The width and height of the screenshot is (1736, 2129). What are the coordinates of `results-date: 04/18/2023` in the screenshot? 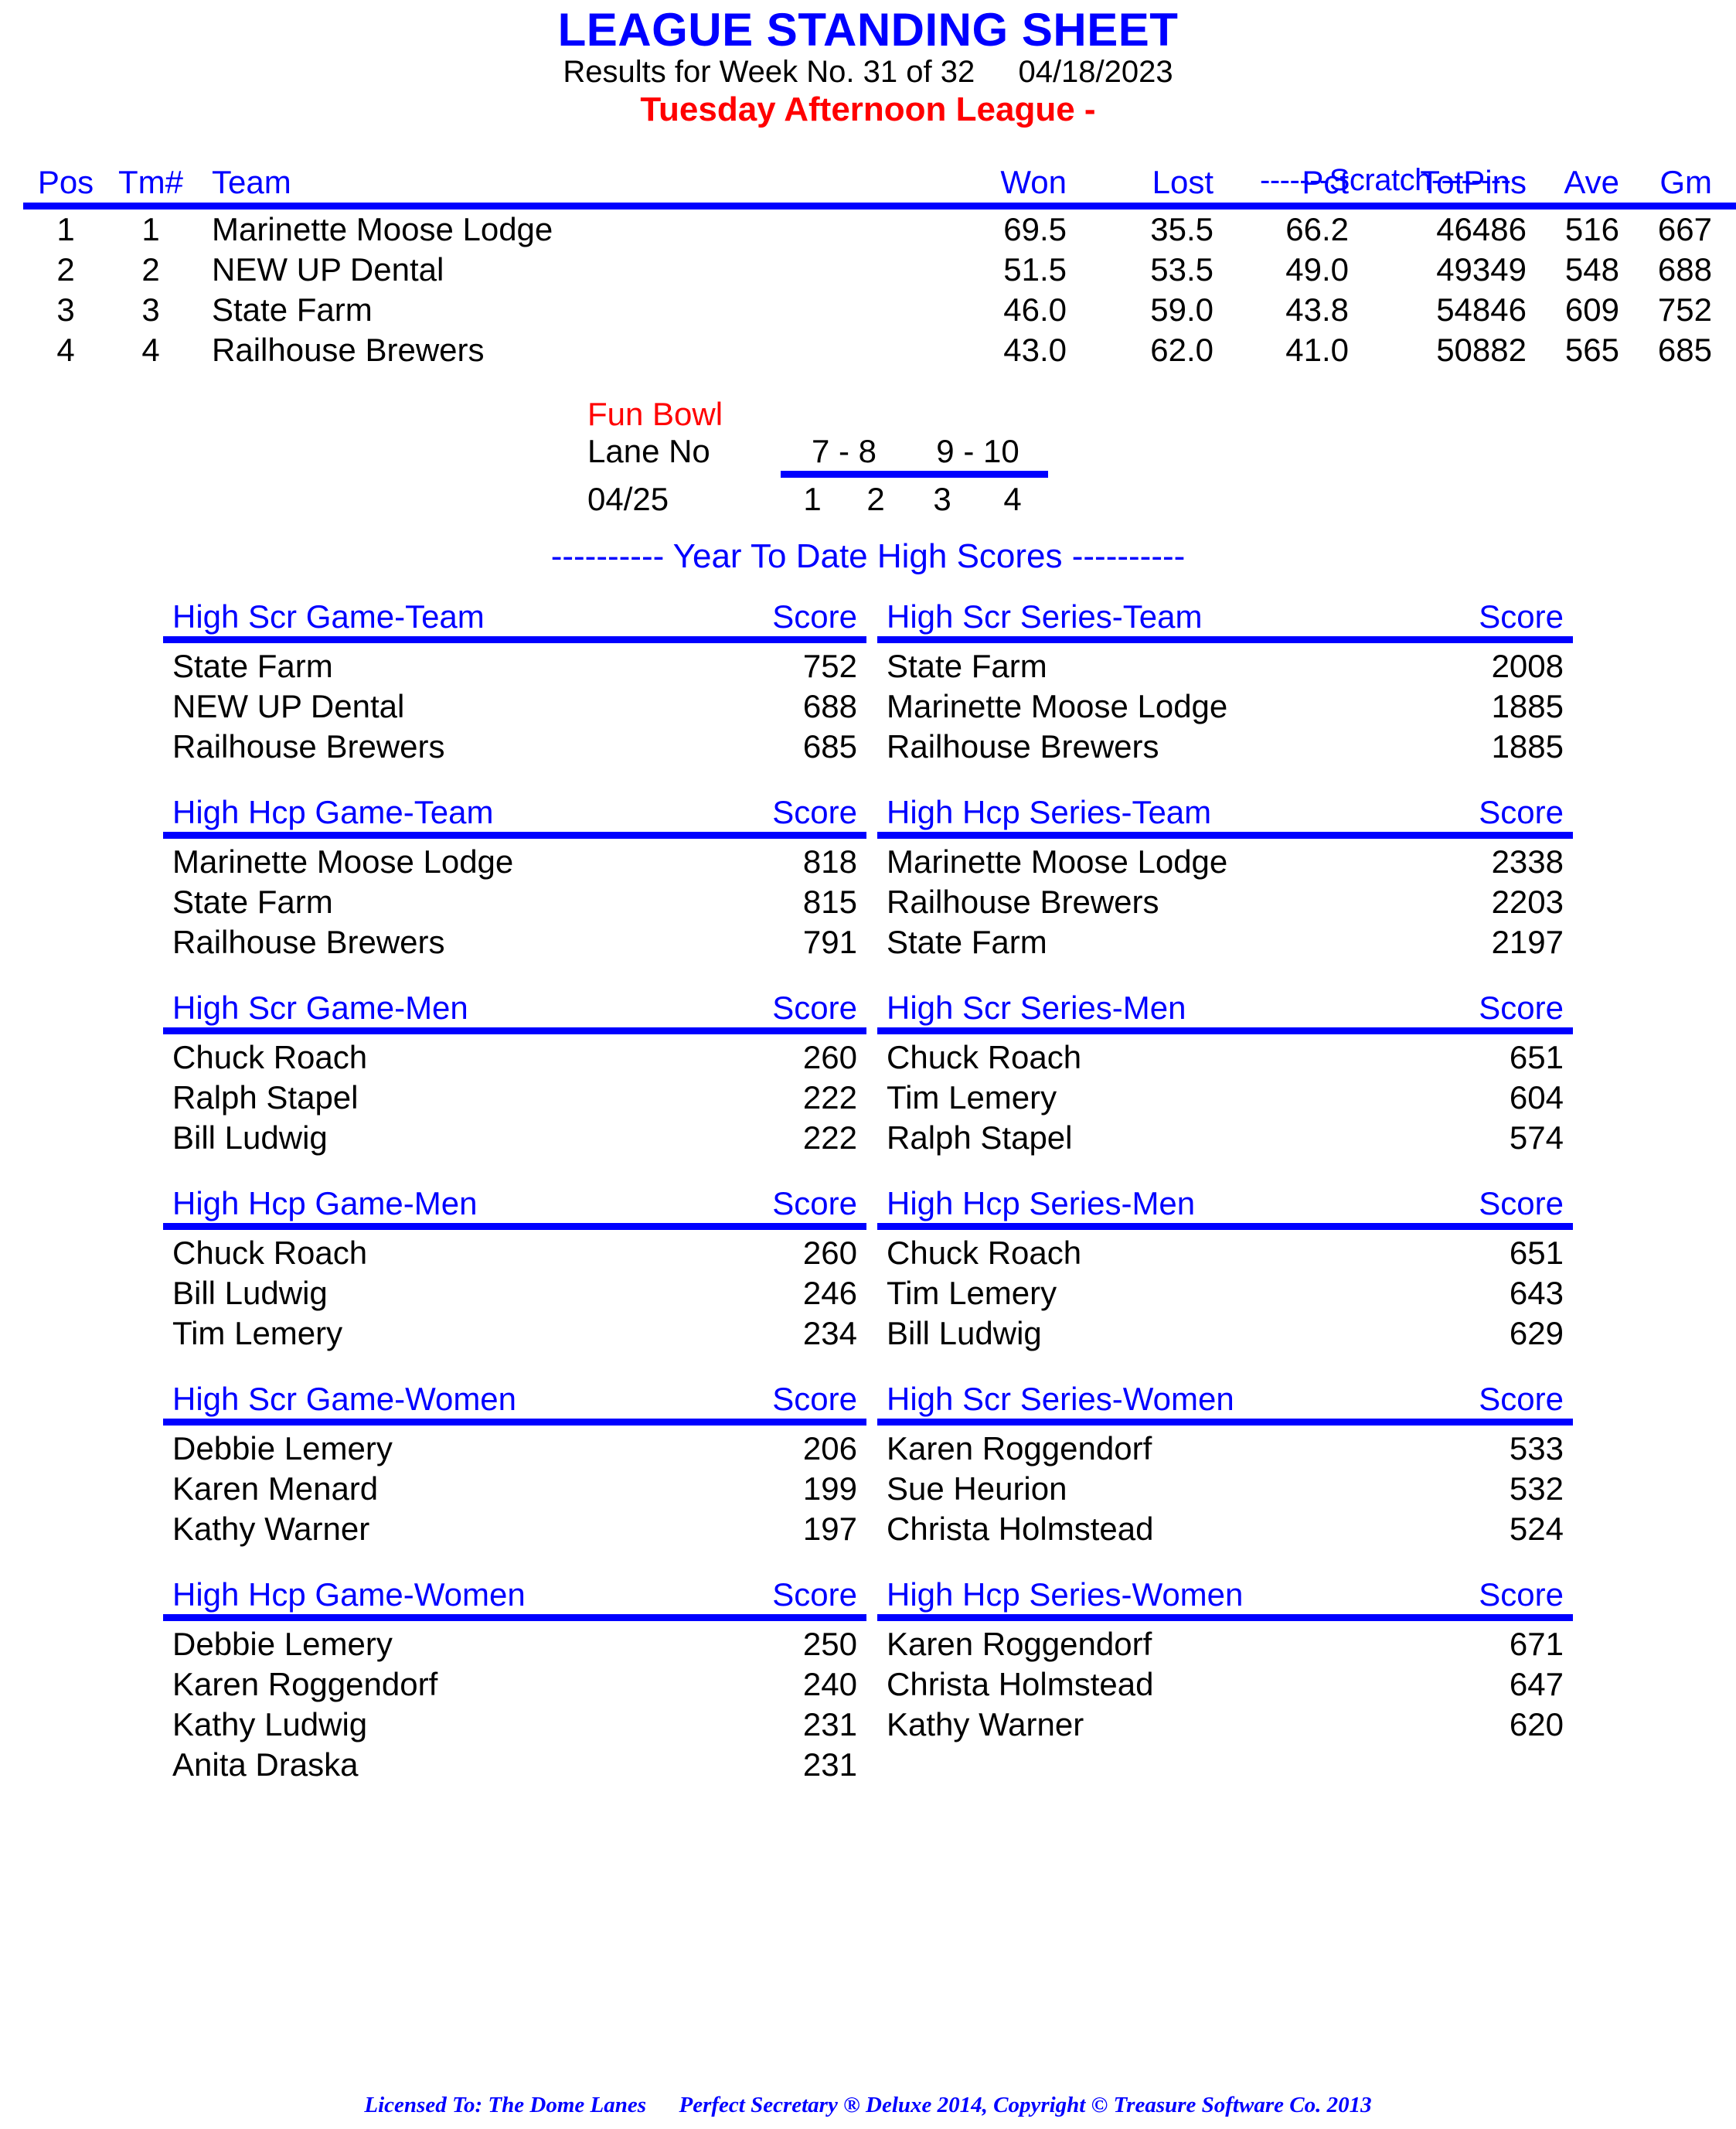 It's located at (1095, 72).